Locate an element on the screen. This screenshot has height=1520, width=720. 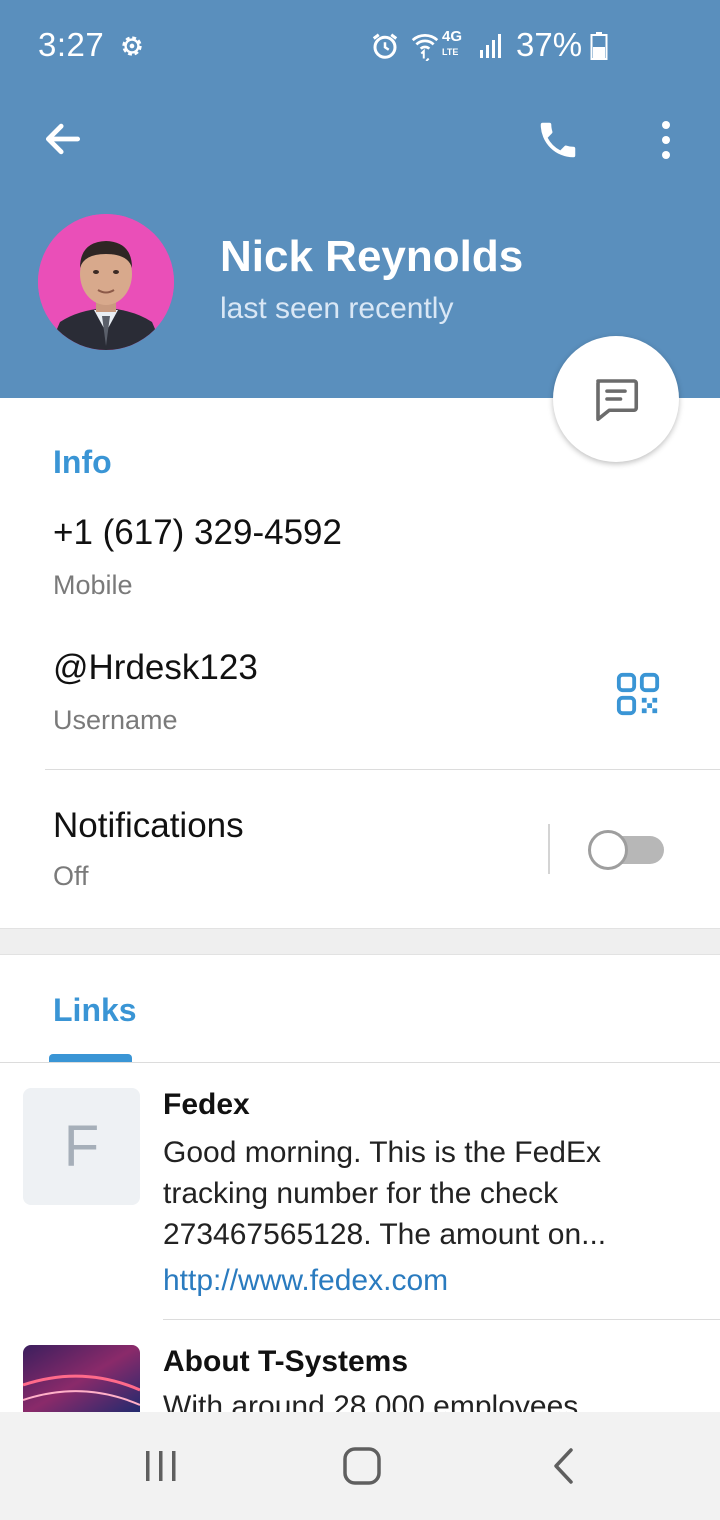
tab-indicator is located at coordinates (90, 1058).